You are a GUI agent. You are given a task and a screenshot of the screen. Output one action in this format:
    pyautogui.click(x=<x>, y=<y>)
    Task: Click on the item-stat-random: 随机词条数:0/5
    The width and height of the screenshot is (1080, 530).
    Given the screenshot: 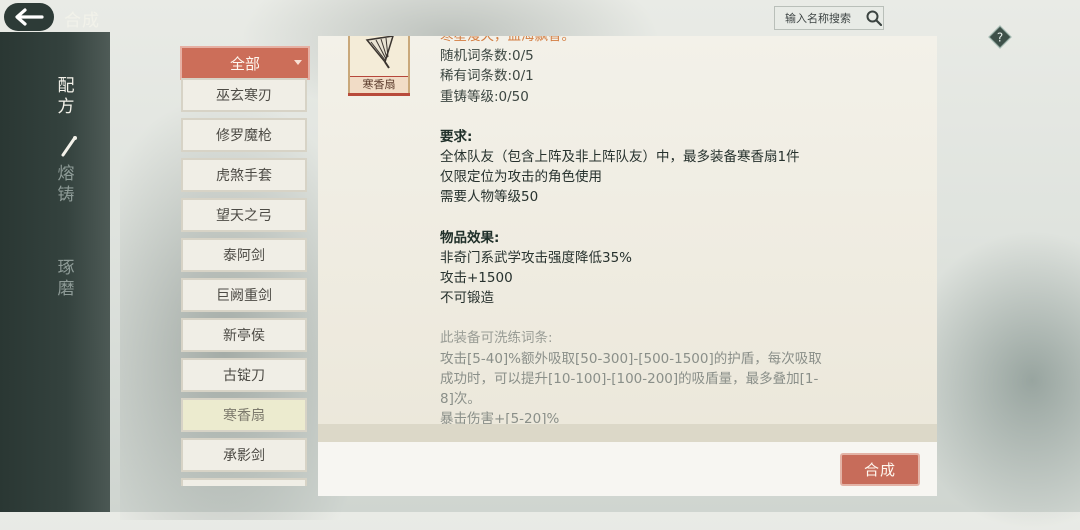 What is the action you would take?
    pyautogui.click(x=487, y=56)
    